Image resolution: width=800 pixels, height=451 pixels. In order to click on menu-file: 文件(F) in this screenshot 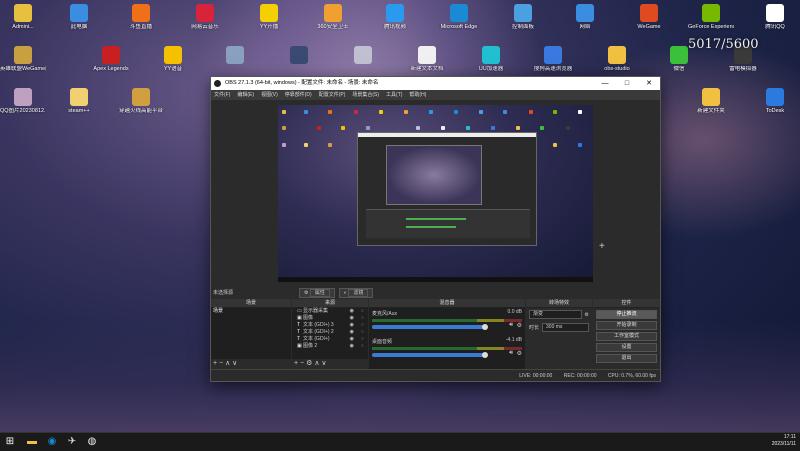, I will do `click(222, 95)`.